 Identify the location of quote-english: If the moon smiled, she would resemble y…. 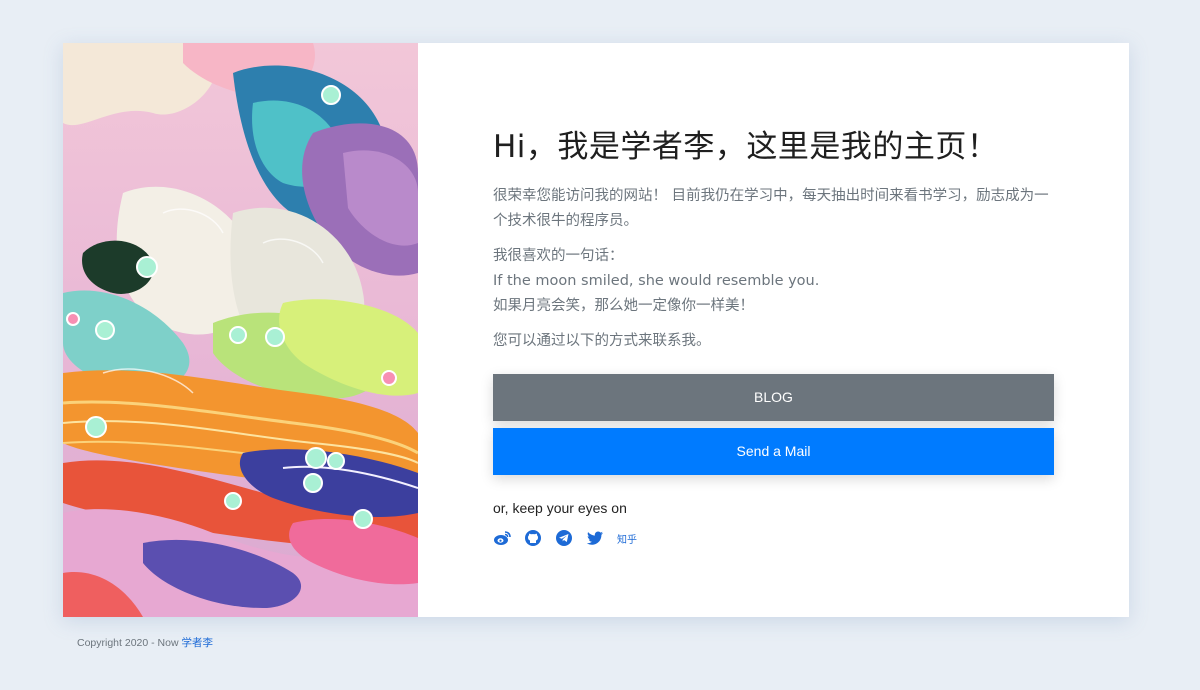
(656, 281).